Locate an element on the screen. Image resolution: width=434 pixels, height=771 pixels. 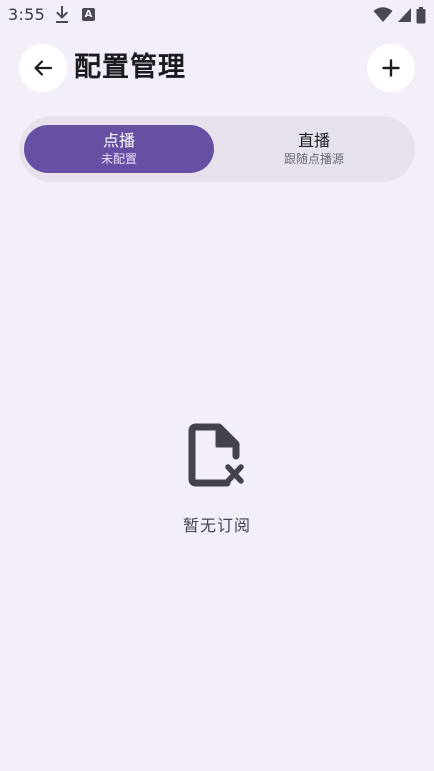
status-time: 3:55 is located at coordinates (27, 14).